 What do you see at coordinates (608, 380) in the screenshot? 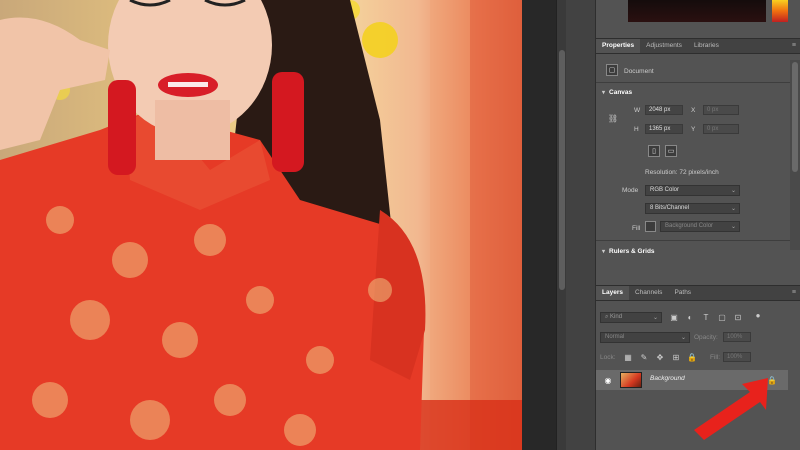
I see `eye-icon: ◉` at bounding box center [608, 380].